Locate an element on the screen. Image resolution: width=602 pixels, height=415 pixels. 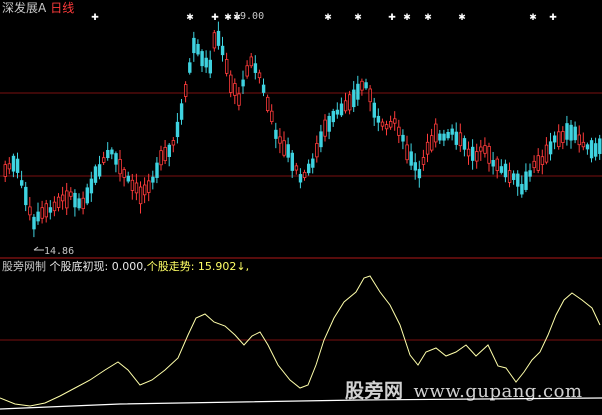
watermark: 股旁网 www.gupang.com is located at coordinates (464, 389).